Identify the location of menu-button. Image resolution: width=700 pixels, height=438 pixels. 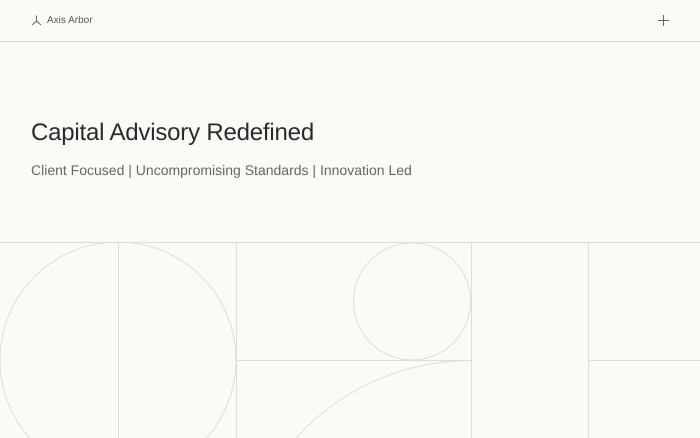
(663, 20).